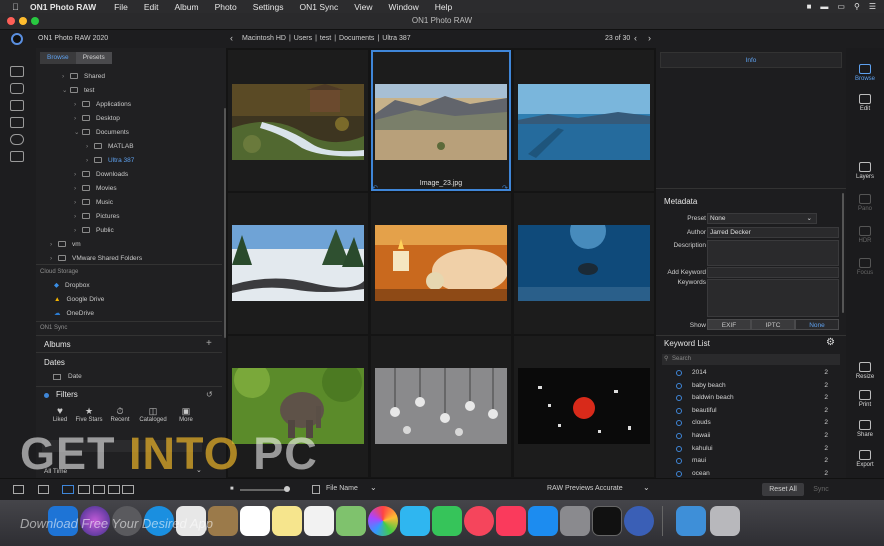 This screenshot has height=546, width=884. I want to click on thumbnail-size-handle, so click(287, 489).